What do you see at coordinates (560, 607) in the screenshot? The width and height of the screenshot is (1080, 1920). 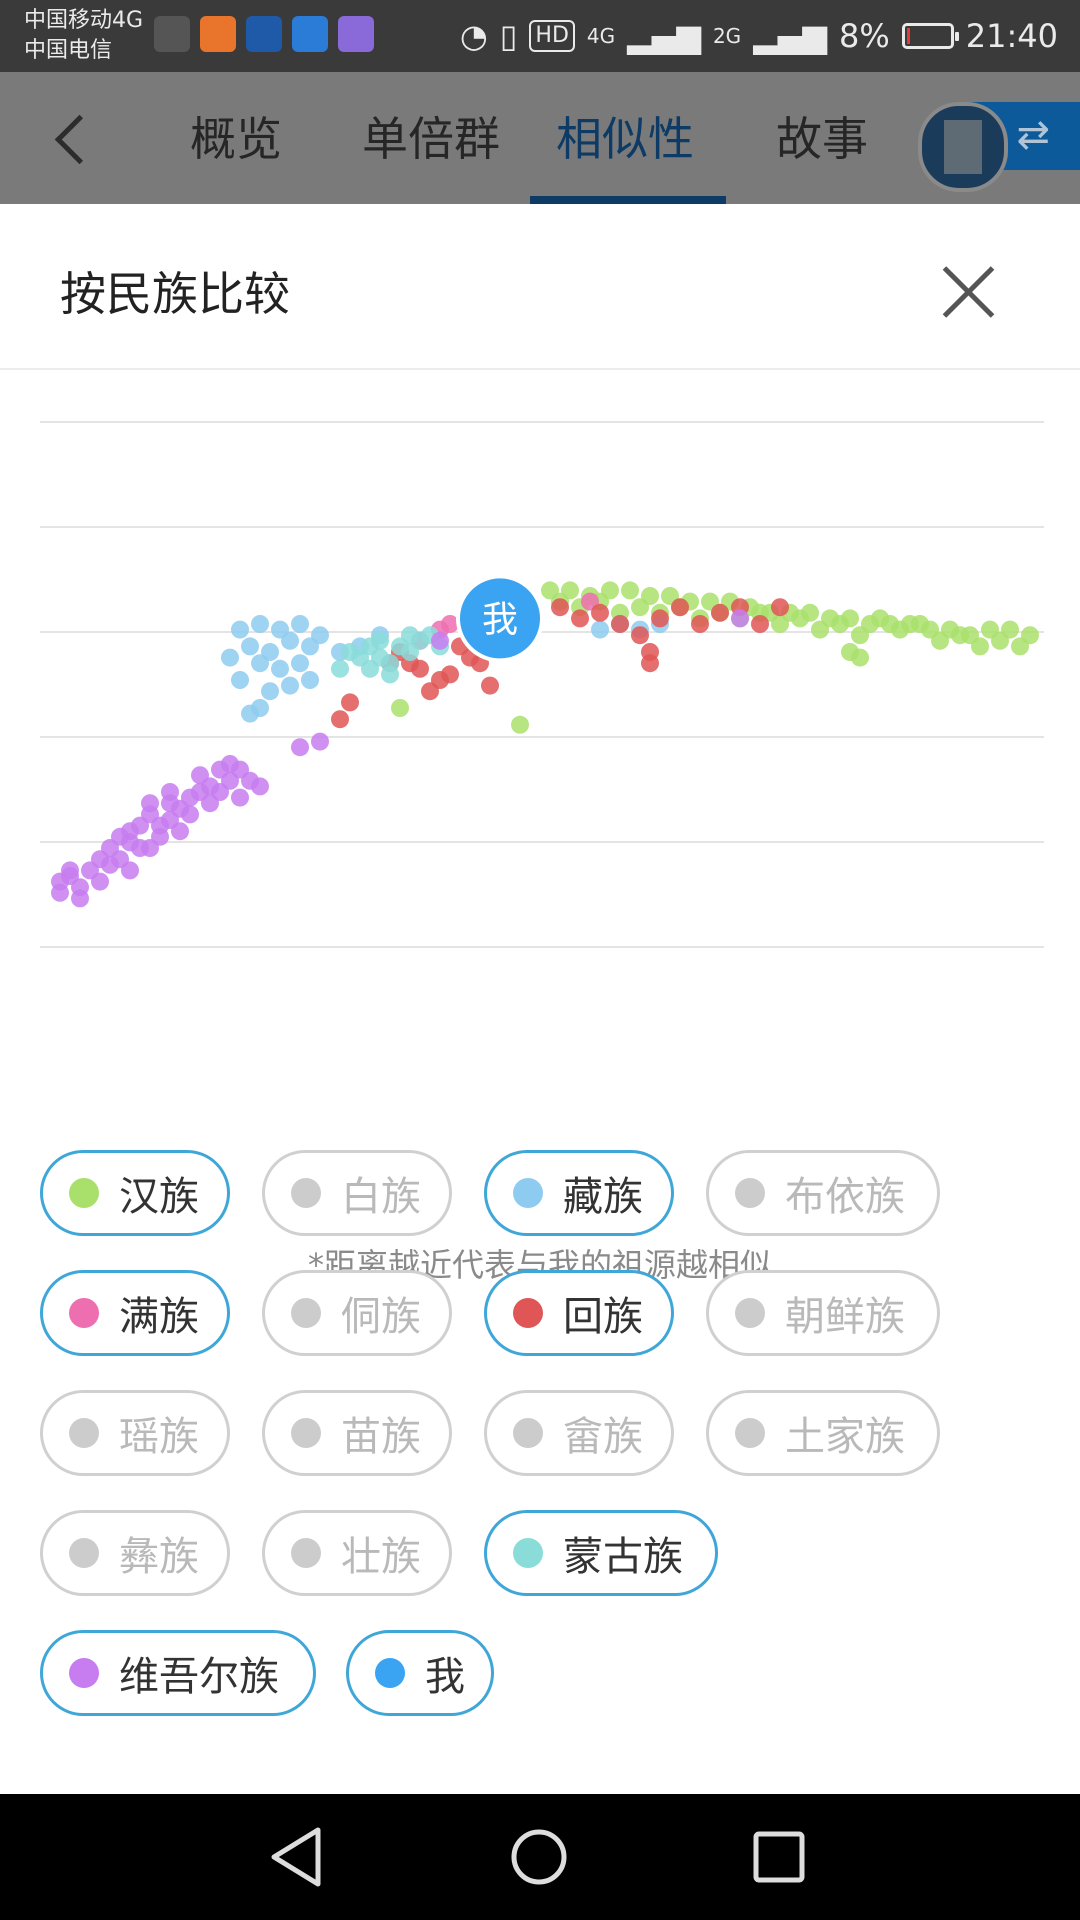 I see `point-回族-0` at bounding box center [560, 607].